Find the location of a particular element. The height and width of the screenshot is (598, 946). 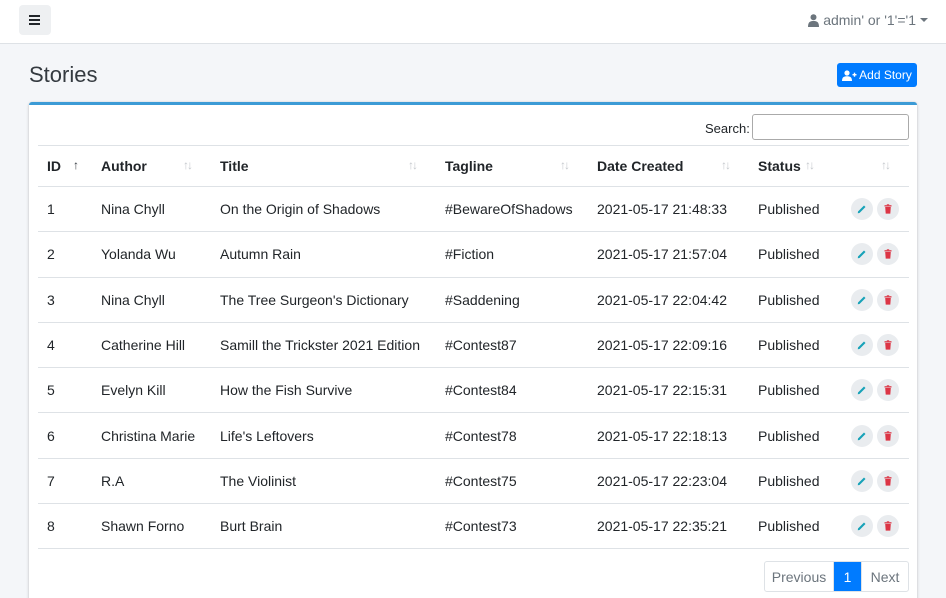

cell-date-created: 2021-05-17 22:04:42 is located at coordinates (668, 300).